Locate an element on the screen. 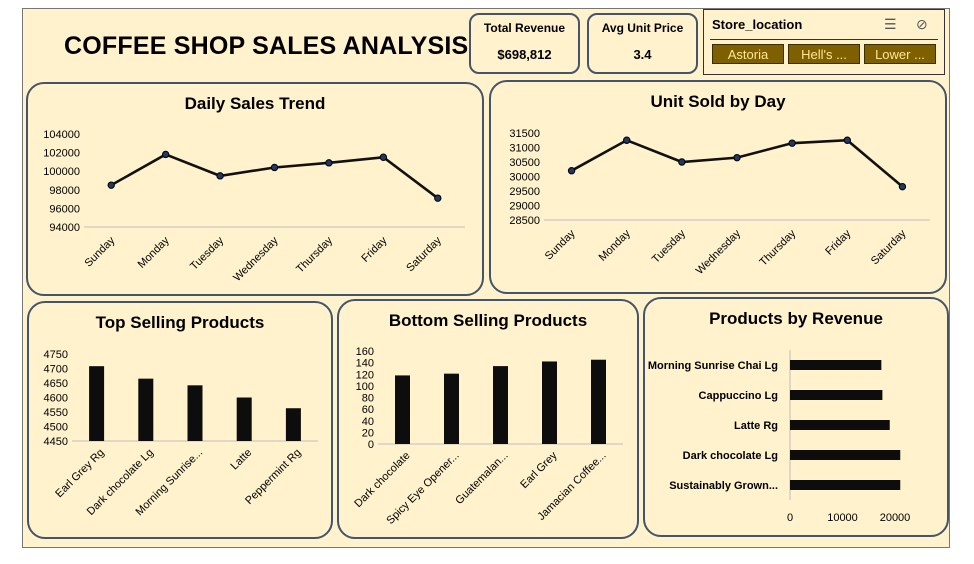  kpi-total-revenue-value: $698,812 is located at coordinates (524, 54).